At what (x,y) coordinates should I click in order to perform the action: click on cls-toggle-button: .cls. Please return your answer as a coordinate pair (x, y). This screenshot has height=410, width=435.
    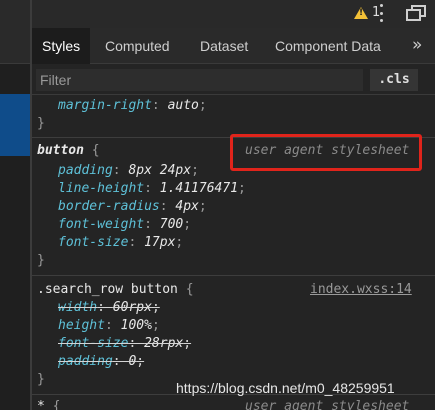
    Looking at the image, I should click on (394, 80).